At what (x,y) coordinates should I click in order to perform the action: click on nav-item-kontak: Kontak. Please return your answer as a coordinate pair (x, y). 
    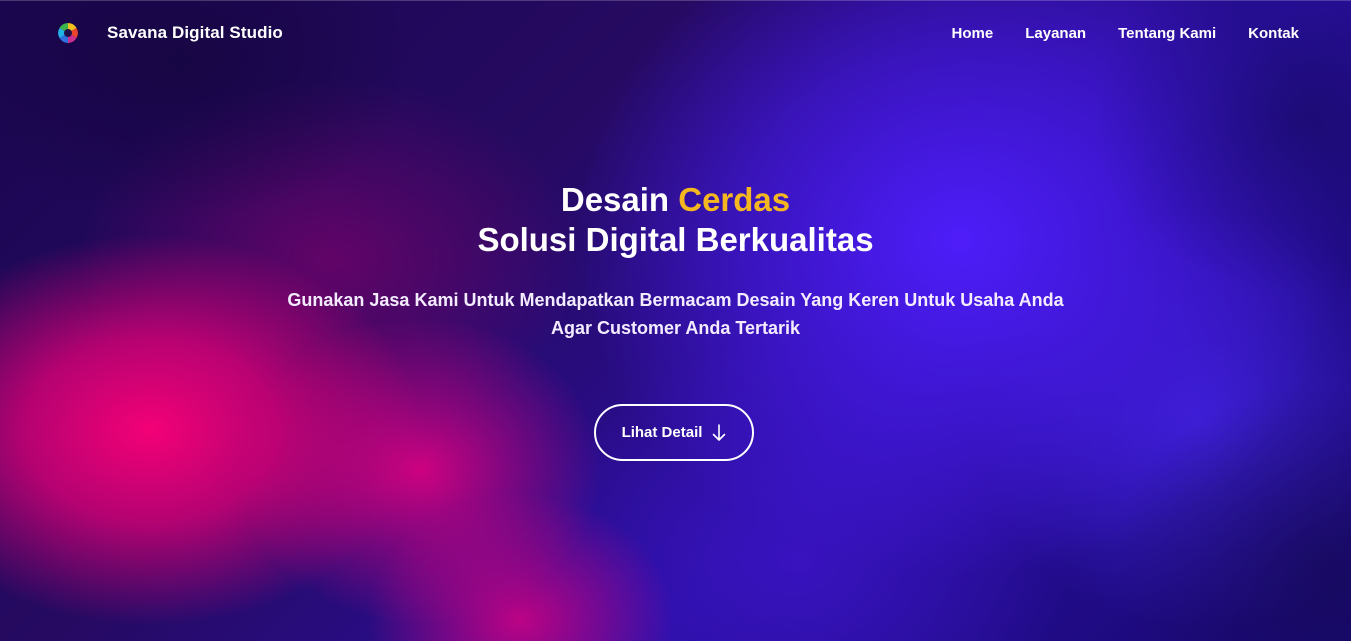
    Looking at the image, I should click on (1273, 33).